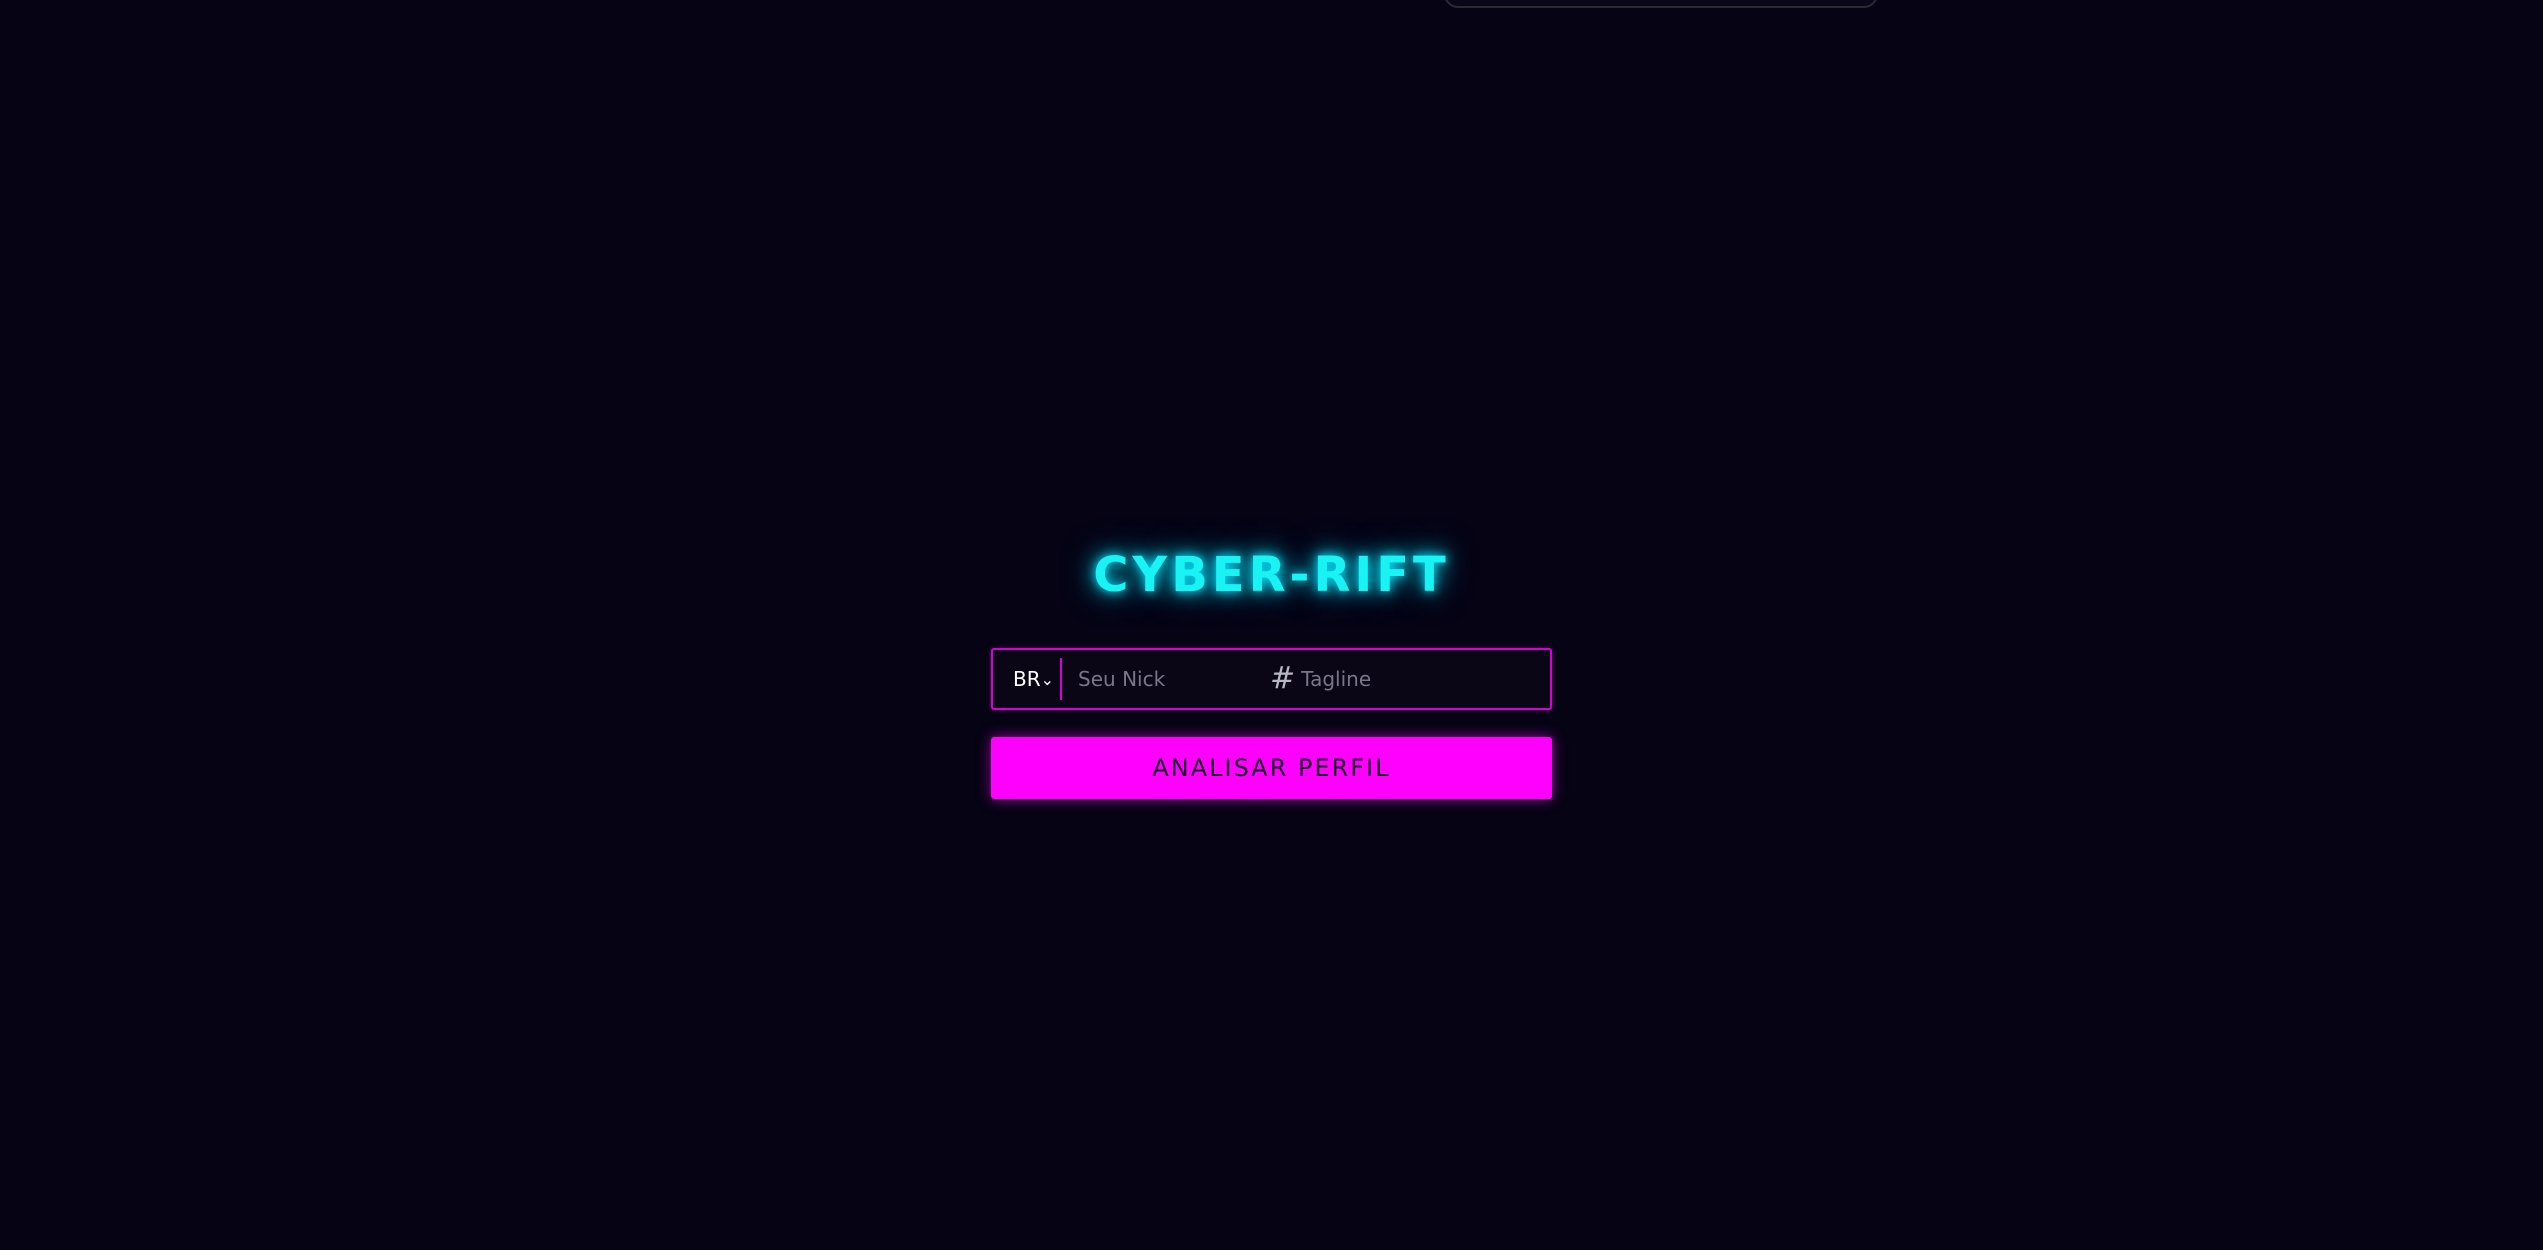  I want to click on top-browser-tab-edge, so click(1661, 4).